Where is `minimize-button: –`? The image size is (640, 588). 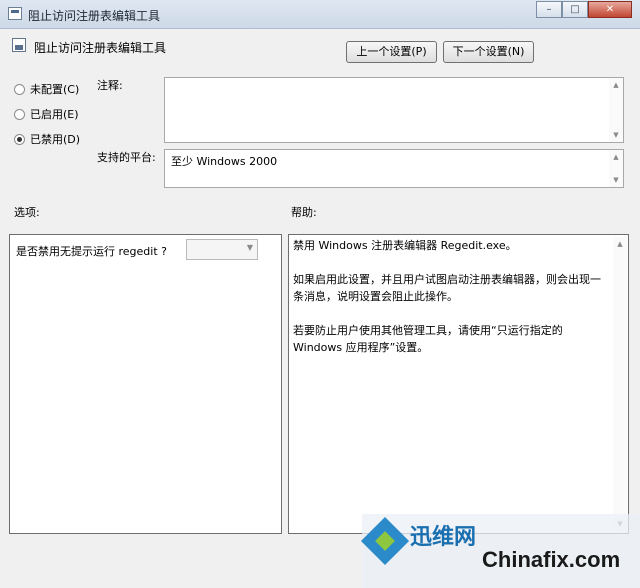
minimize-button: – is located at coordinates (549, 9).